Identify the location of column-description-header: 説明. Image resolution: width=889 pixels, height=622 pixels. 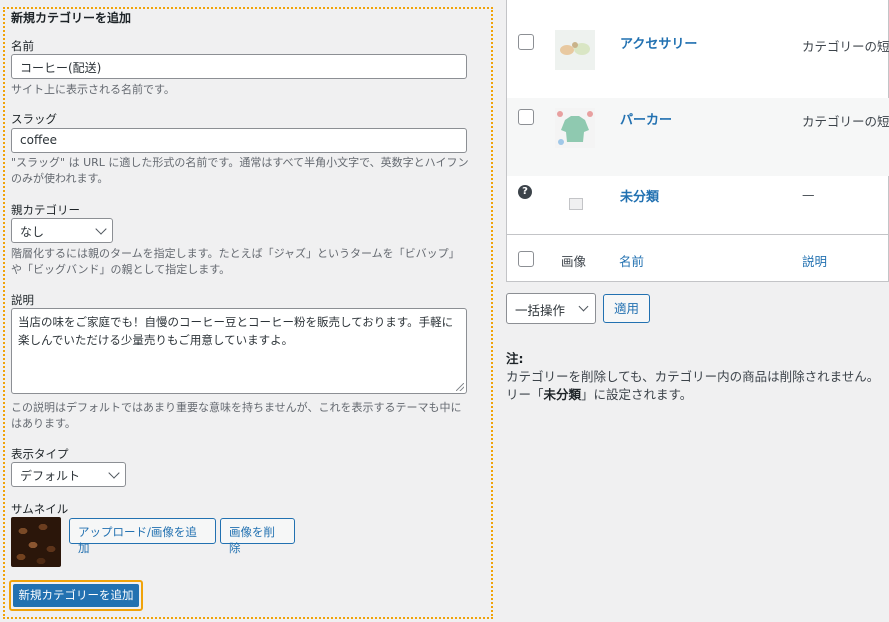
(814, 260).